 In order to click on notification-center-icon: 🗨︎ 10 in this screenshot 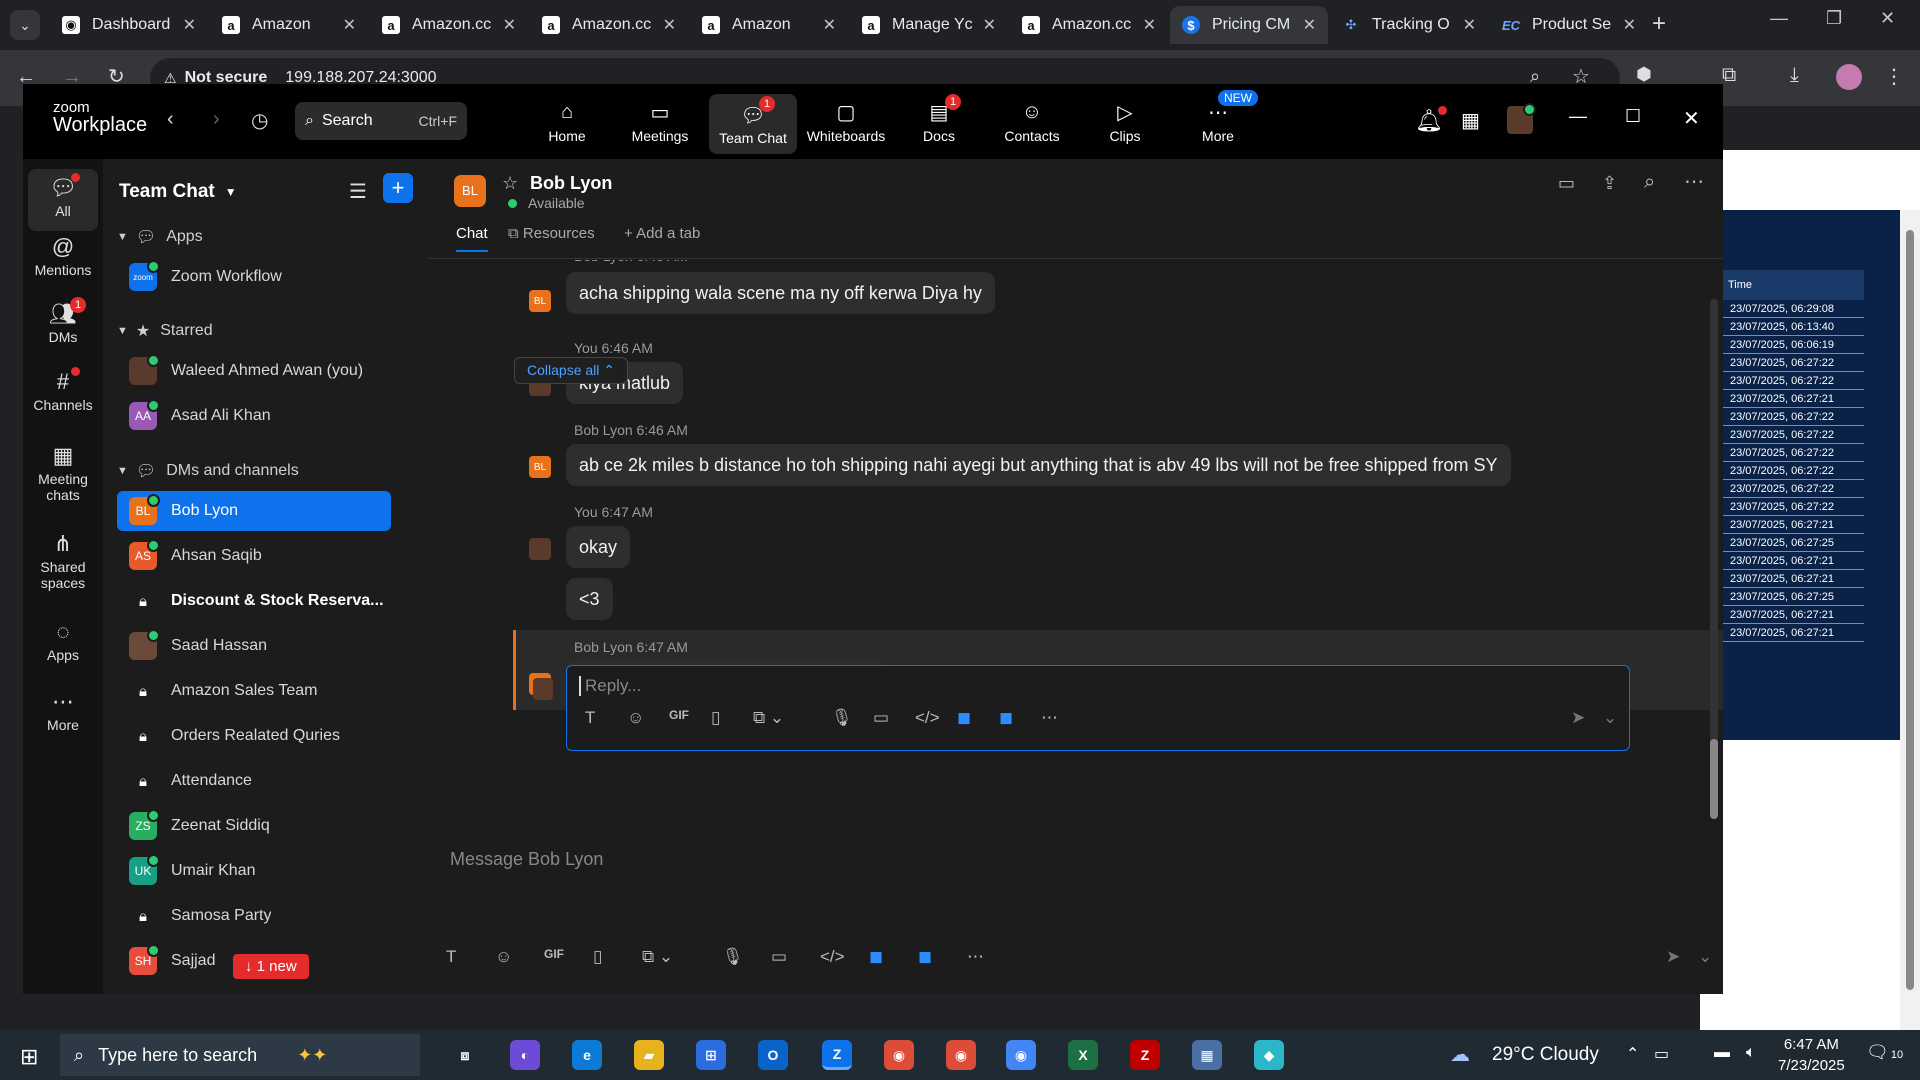, I will do `click(1884, 1052)`.